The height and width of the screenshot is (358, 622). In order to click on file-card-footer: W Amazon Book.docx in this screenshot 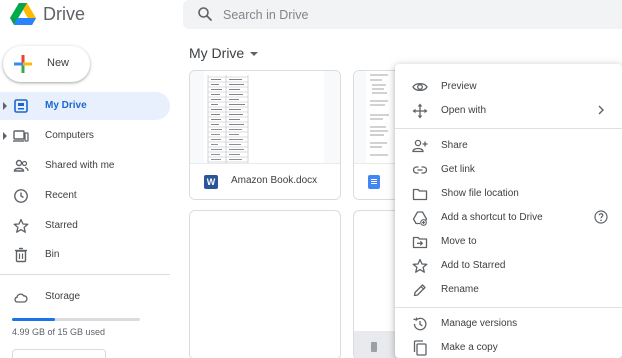, I will do `click(265, 181)`.